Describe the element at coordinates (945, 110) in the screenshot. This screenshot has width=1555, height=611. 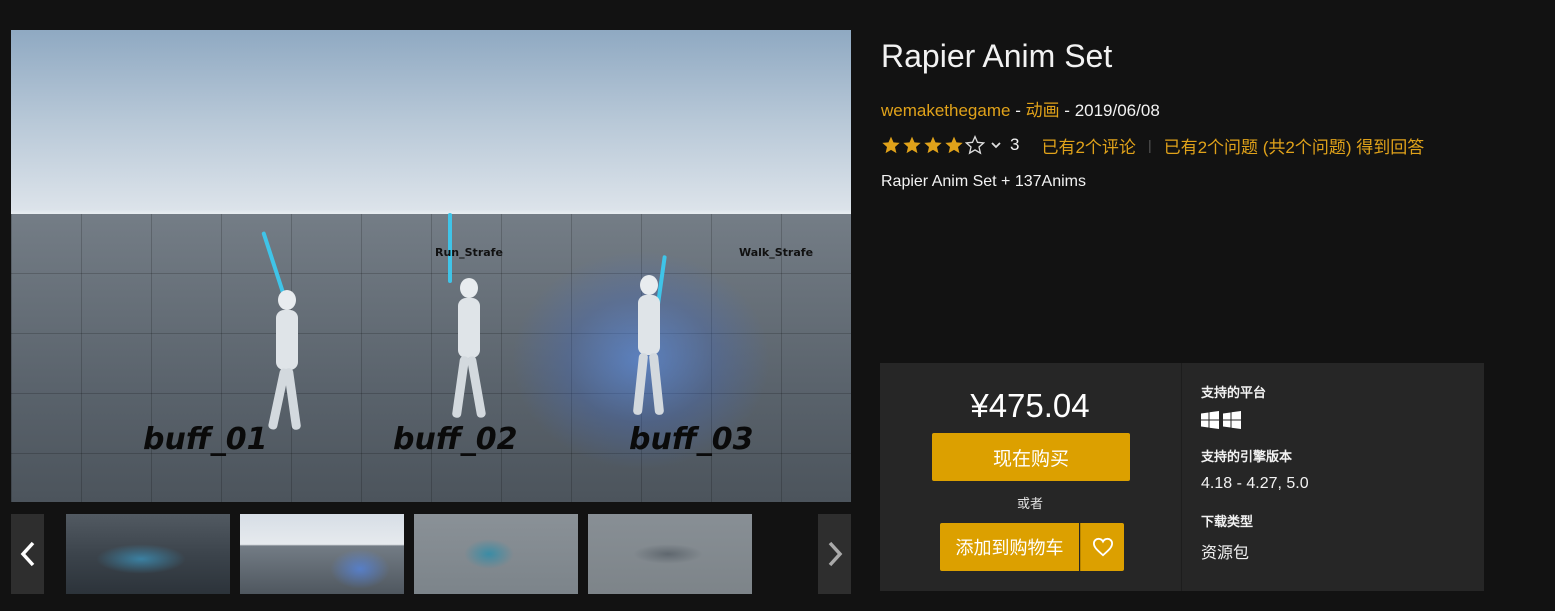
I see `seller-link: wemakethegame` at that location.